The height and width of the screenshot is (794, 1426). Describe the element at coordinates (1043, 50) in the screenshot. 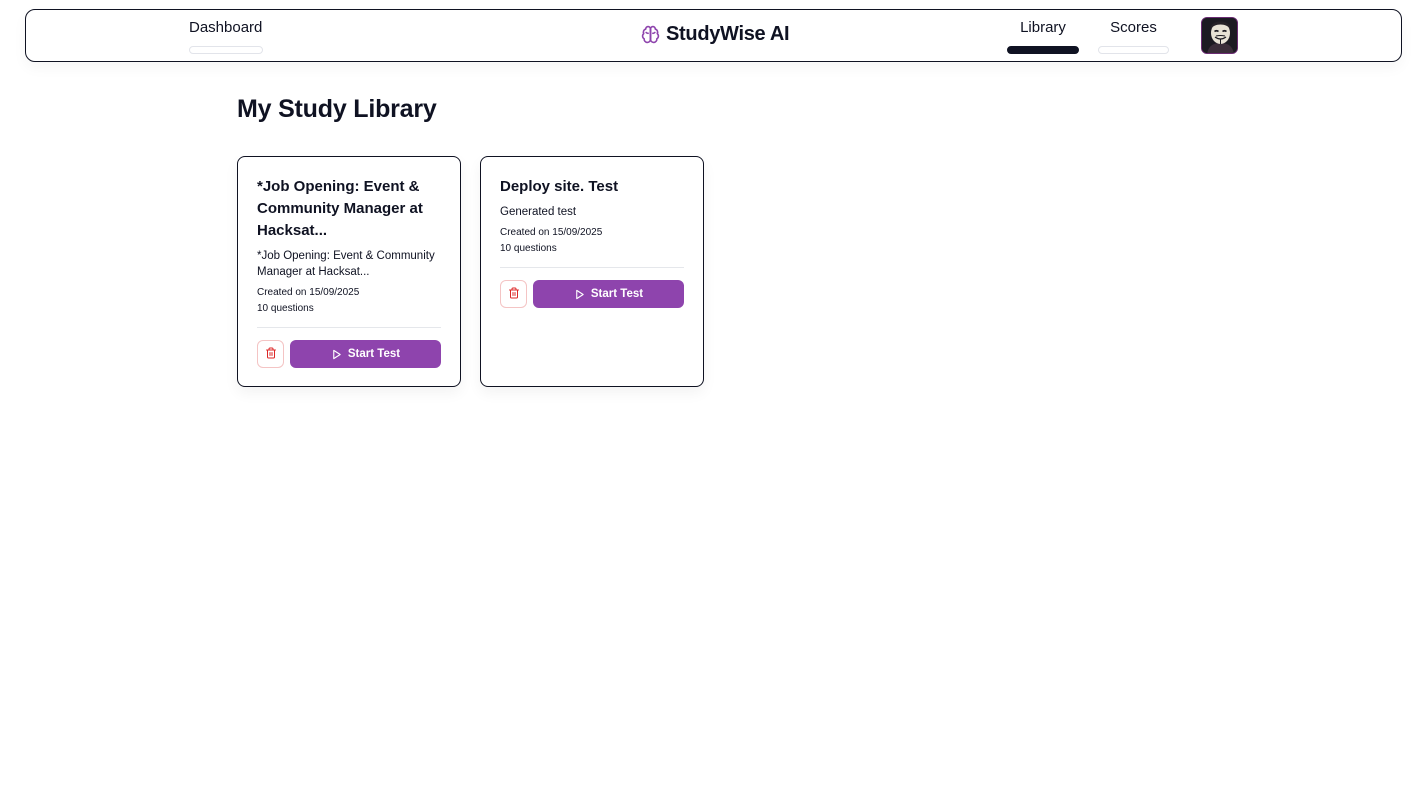

I see `nav-library-indicator` at that location.